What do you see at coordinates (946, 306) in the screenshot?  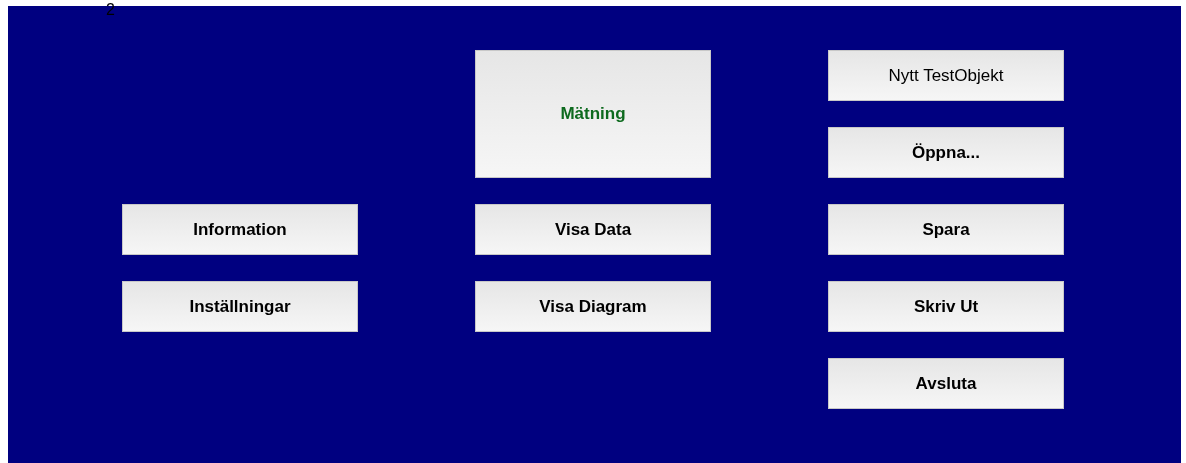 I see `menu-button: Skriv Ut` at bounding box center [946, 306].